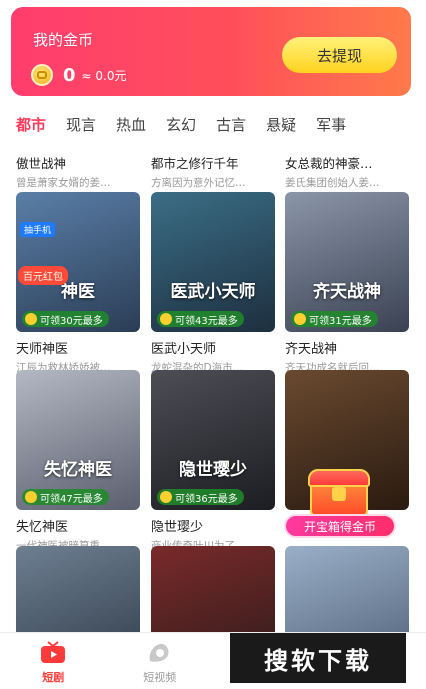 This screenshot has width=426, height=689. I want to click on nav-label: 短剧, so click(53, 677).